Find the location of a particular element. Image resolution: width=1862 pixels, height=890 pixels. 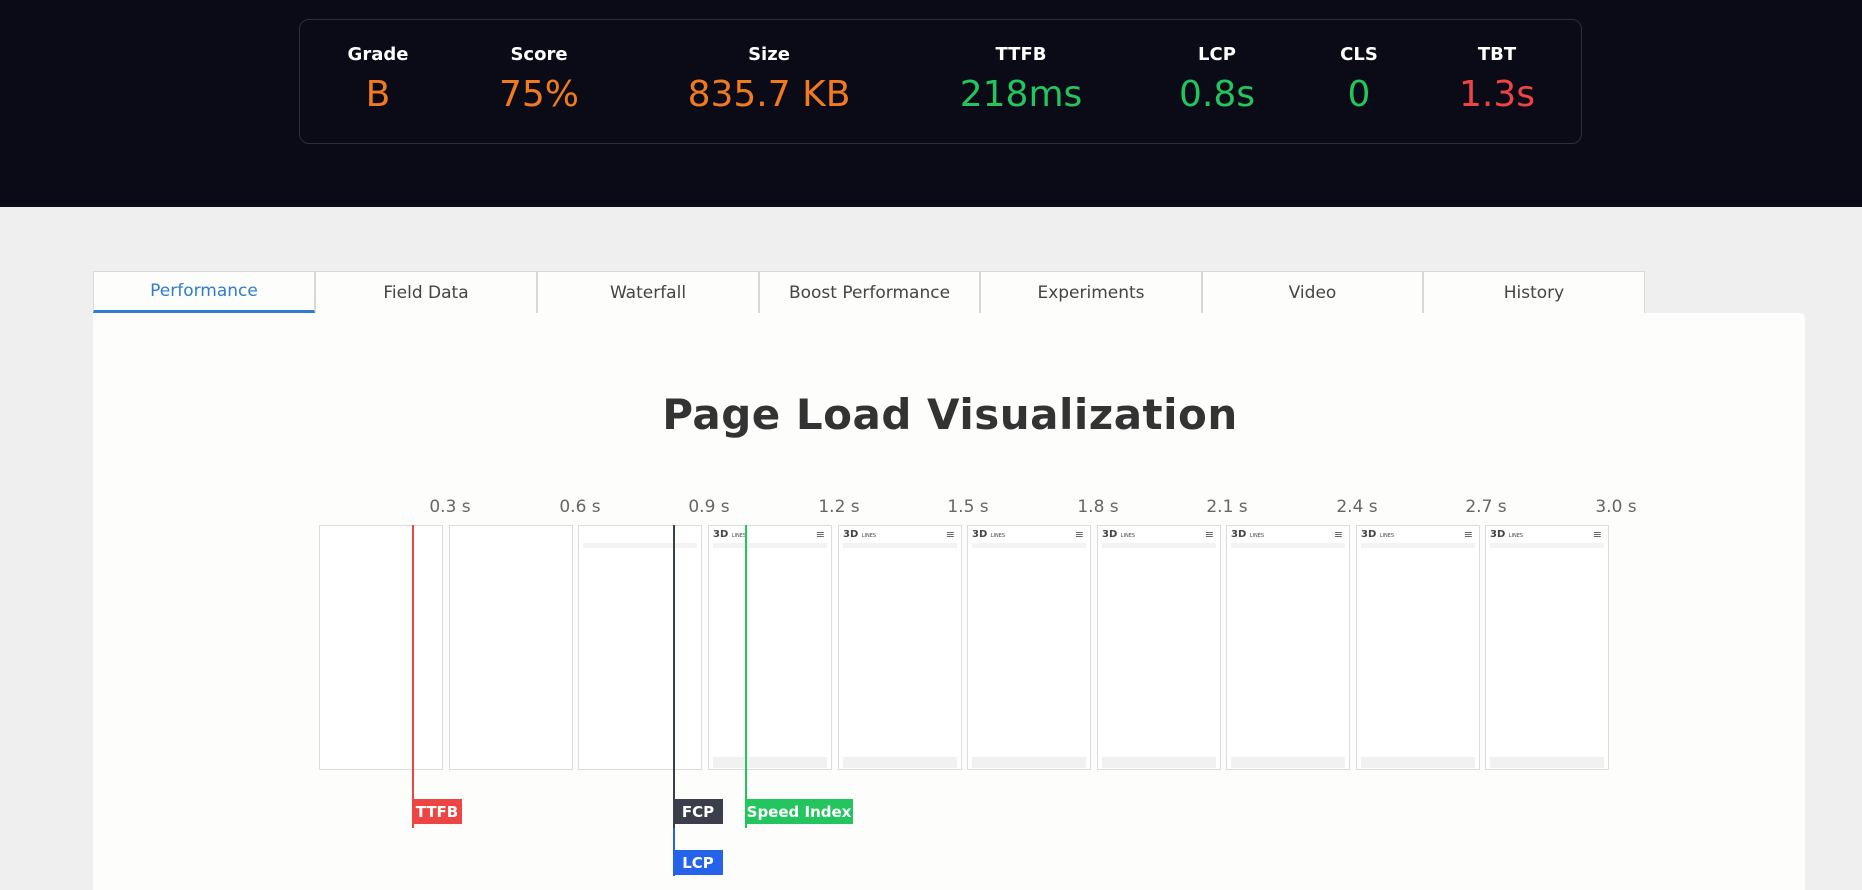

ttfb-label: TTFB is located at coordinates (1021, 54).